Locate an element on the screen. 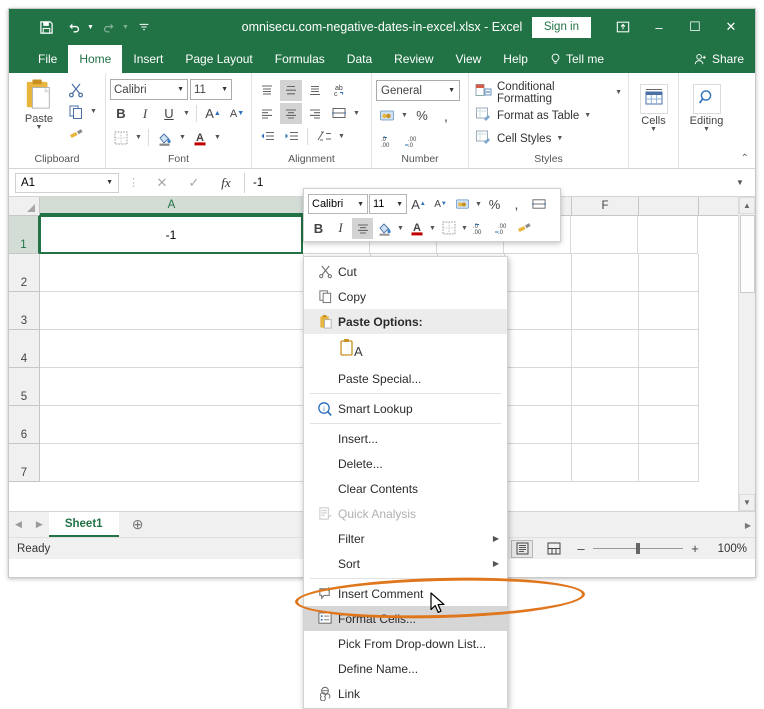  tab-home: Home is located at coordinates (95, 59).